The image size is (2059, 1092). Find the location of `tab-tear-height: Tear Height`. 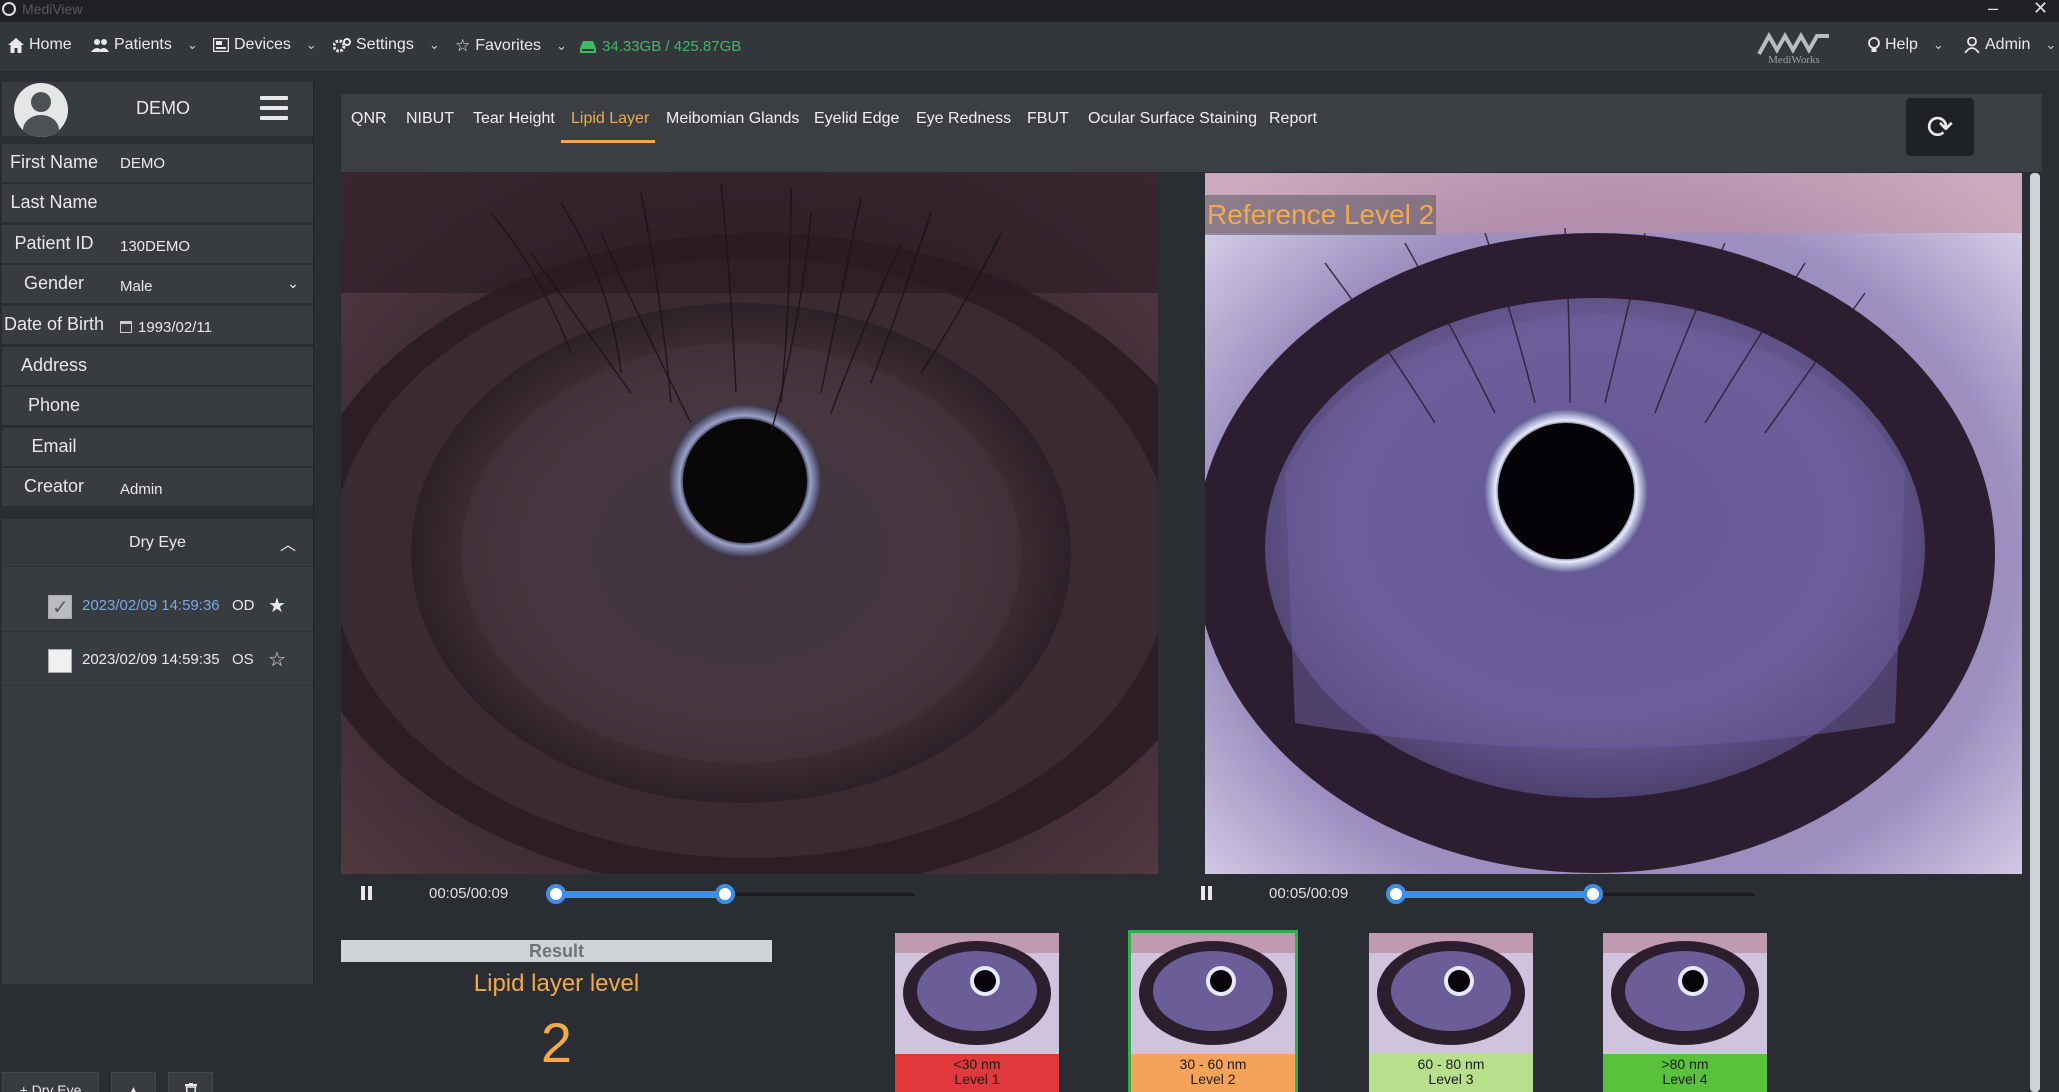

tab-tear-height: Tear Height is located at coordinates (514, 119).